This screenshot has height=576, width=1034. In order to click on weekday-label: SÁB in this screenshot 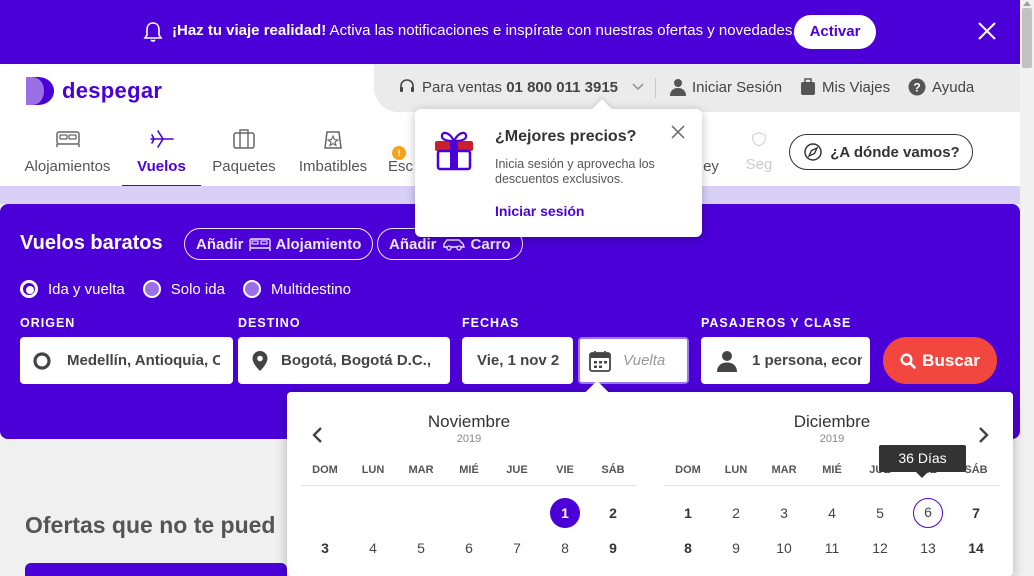, I will do `click(613, 470)`.